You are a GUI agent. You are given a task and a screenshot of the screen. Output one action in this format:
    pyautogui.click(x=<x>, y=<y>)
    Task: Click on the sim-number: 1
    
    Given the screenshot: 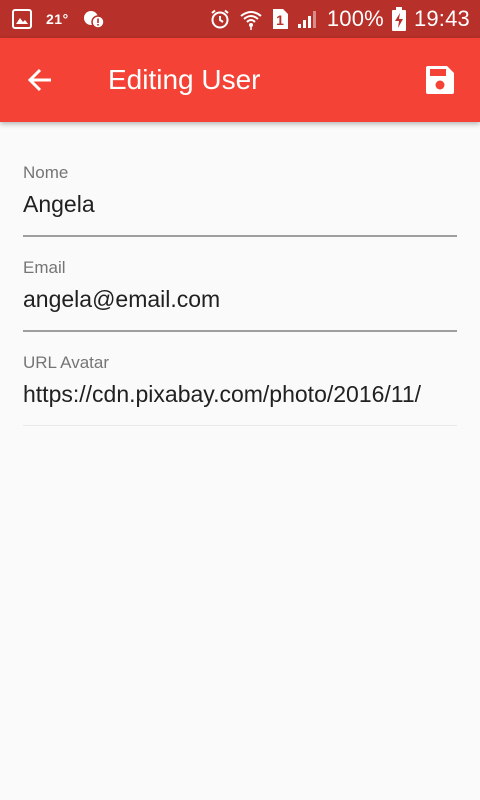 What is the action you would take?
    pyautogui.click(x=280, y=20)
    